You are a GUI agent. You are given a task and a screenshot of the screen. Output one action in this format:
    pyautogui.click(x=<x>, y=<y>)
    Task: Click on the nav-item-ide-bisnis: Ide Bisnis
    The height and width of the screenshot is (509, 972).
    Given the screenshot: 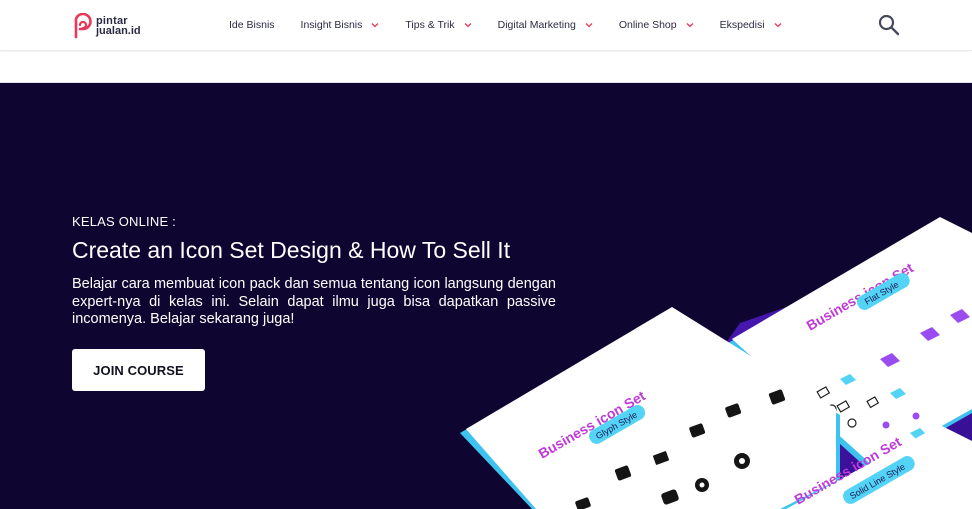 What is the action you would take?
    pyautogui.click(x=252, y=25)
    